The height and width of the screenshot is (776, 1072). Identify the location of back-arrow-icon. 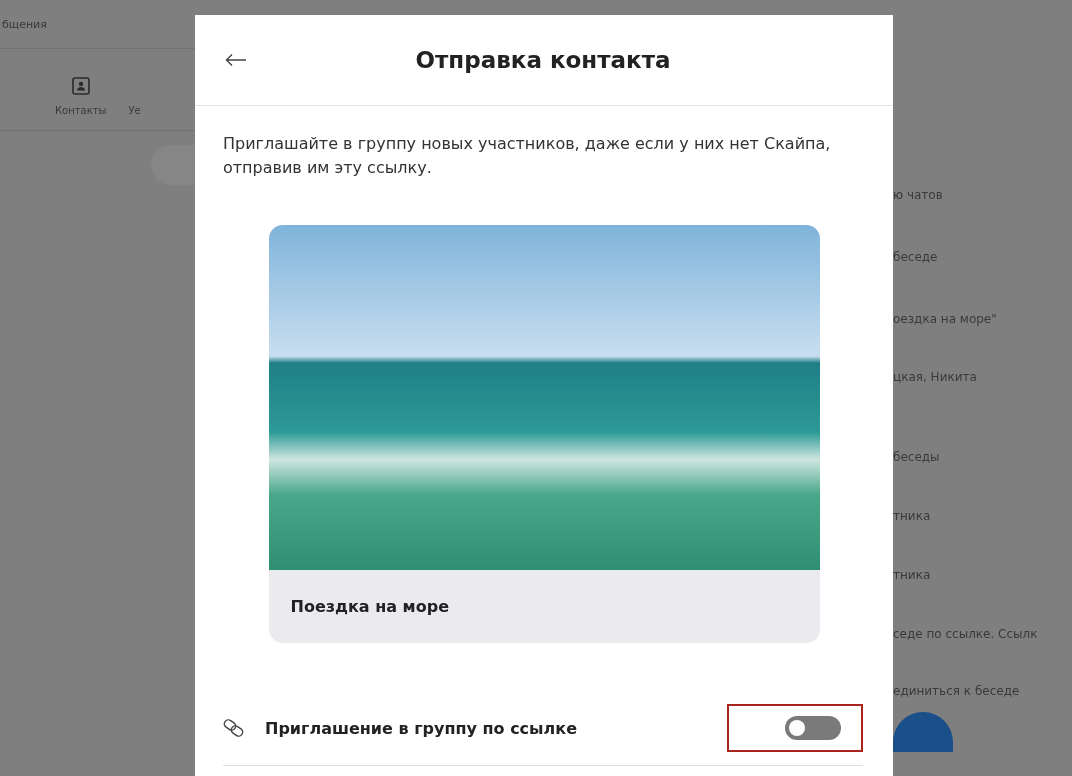
(236, 60).